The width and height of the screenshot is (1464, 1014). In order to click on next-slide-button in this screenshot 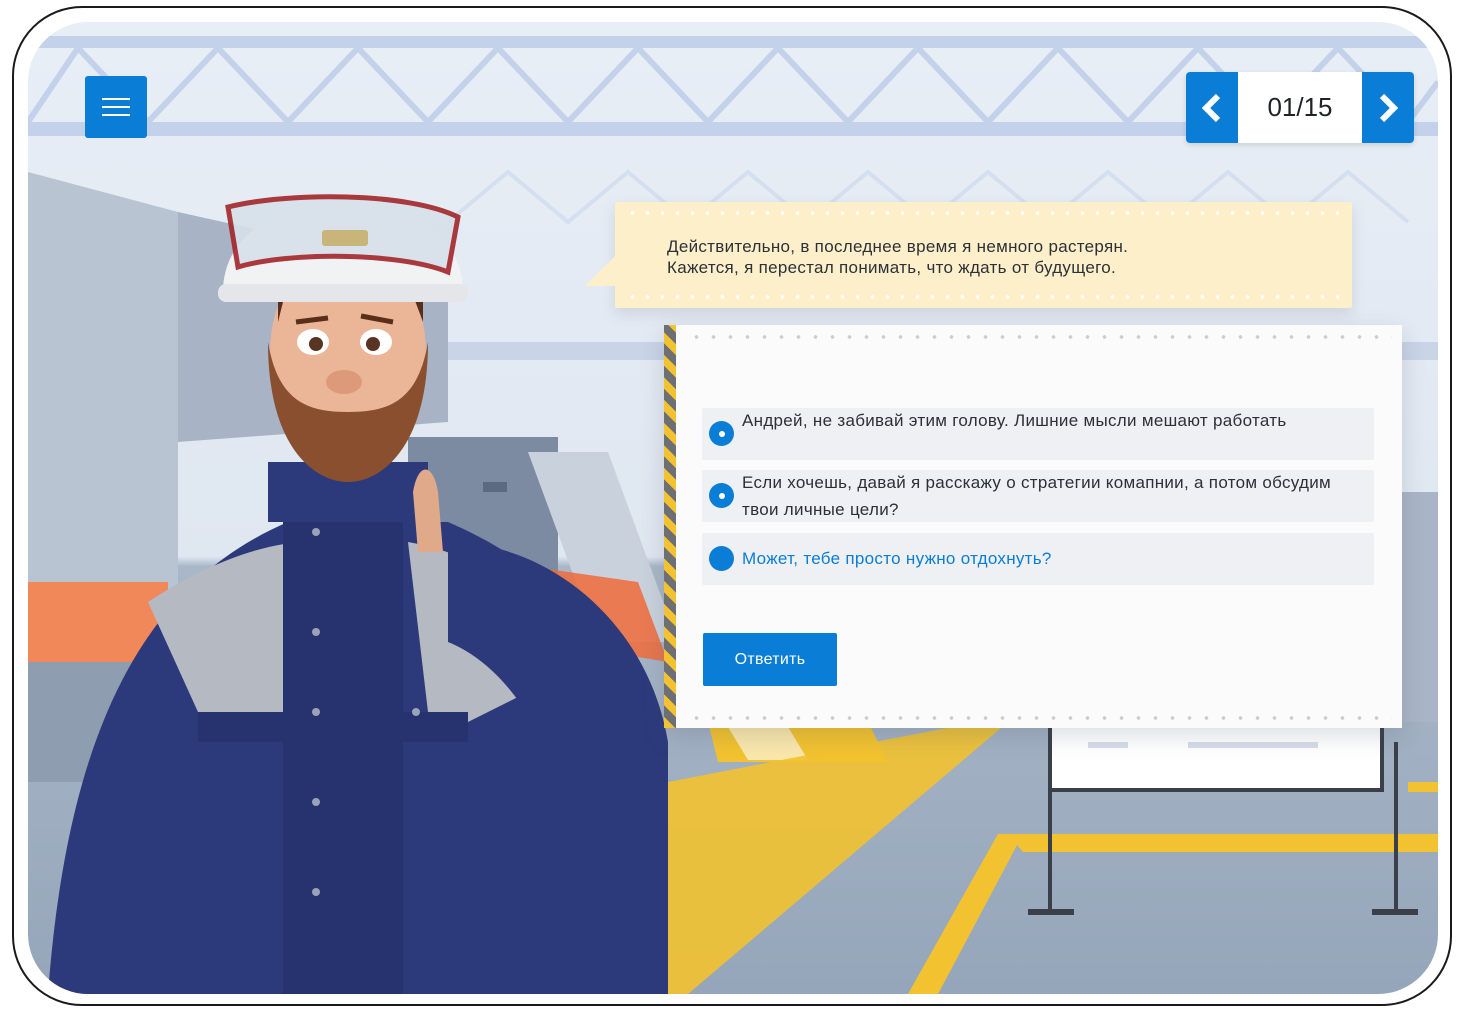, I will do `click(1388, 107)`.